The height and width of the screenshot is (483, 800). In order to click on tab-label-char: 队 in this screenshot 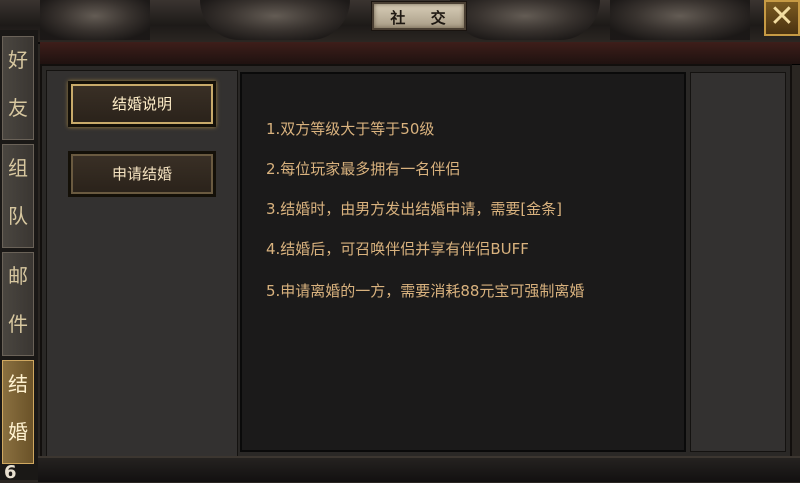, I will do `click(18, 216)`.